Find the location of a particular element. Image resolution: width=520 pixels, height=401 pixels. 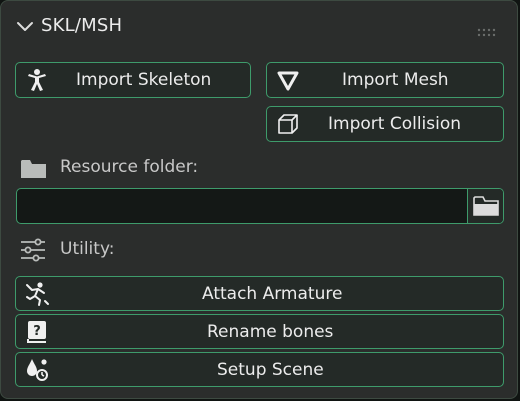

resource-folder-field is located at coordinates (260, 206).